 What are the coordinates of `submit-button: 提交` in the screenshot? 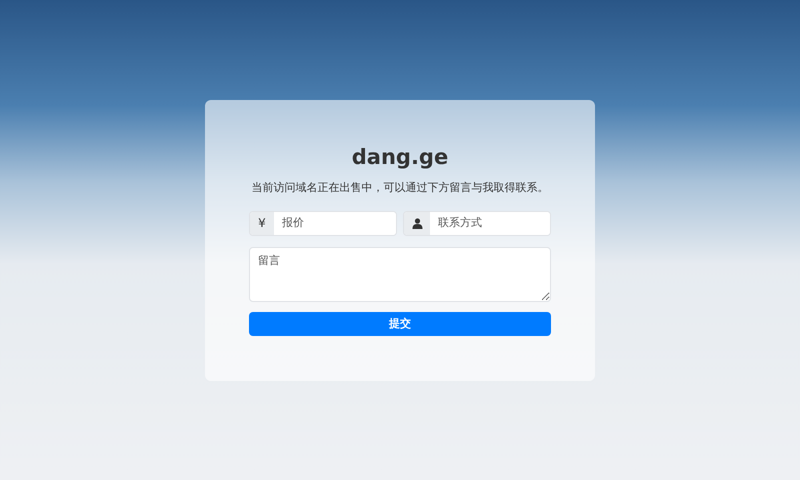 It's located at (400, 324).